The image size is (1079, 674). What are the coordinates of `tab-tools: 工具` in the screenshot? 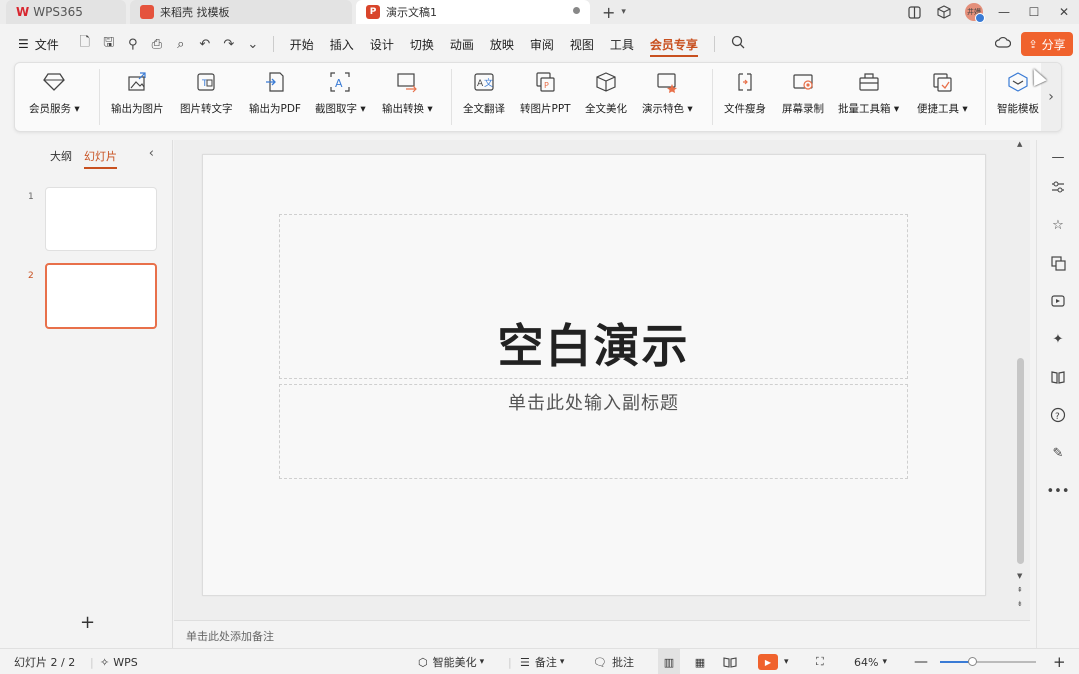 It's located at (622, 44).